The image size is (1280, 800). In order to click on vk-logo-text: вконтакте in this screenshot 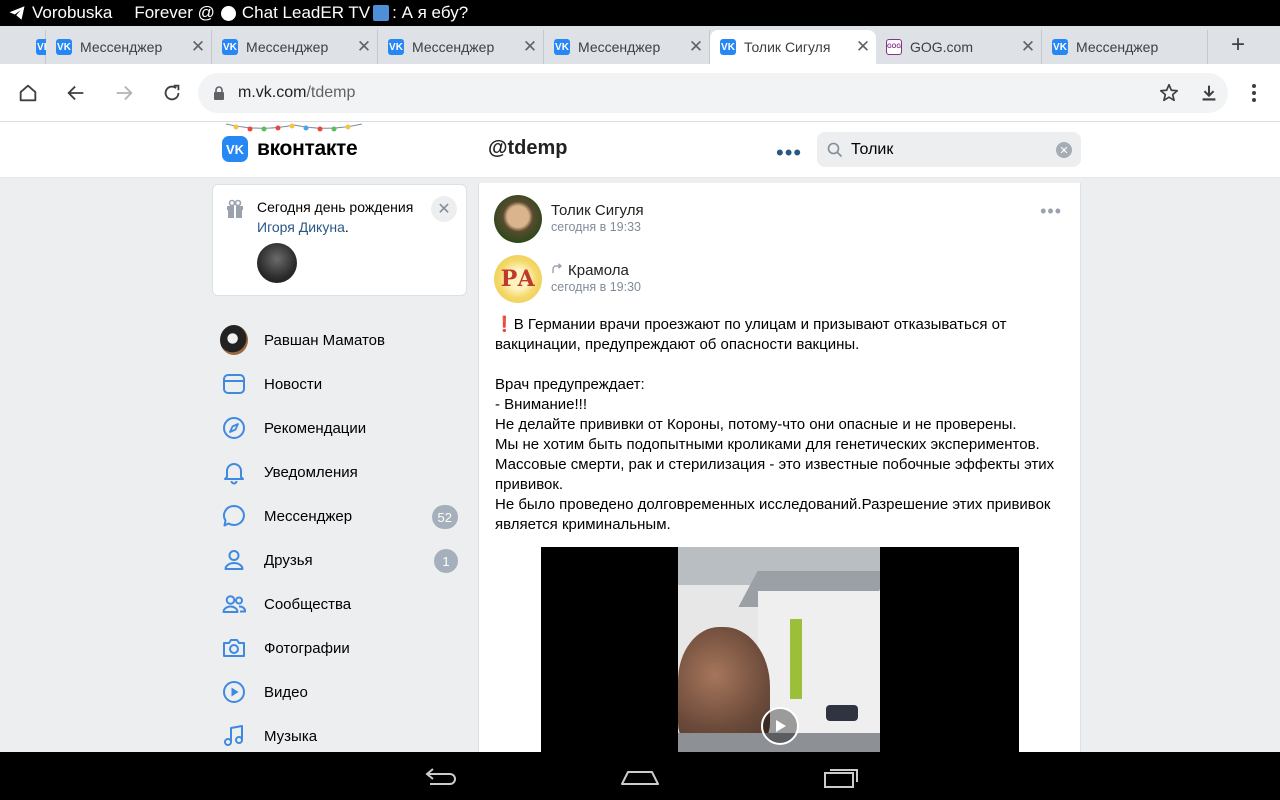, I will do `click(307, 148)`.